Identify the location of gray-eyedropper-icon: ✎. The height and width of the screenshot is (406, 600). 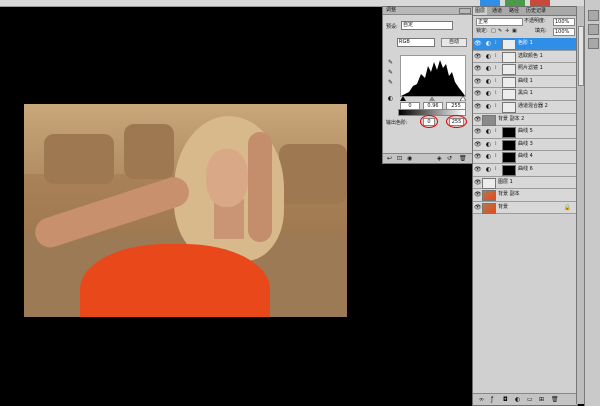
(390, 72).